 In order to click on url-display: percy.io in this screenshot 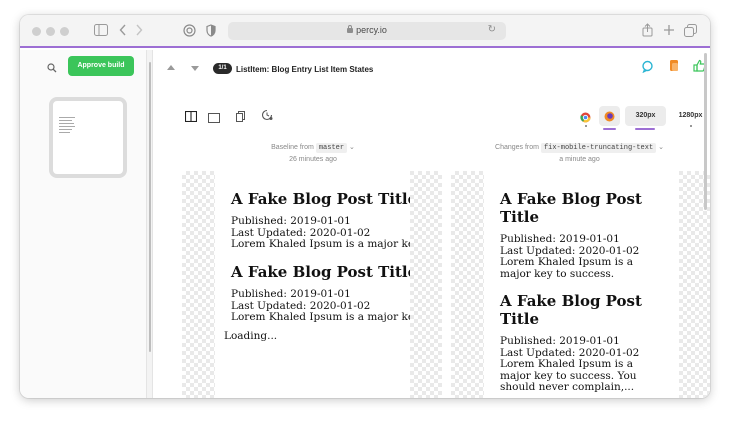, I will do `click(367, 30)`.